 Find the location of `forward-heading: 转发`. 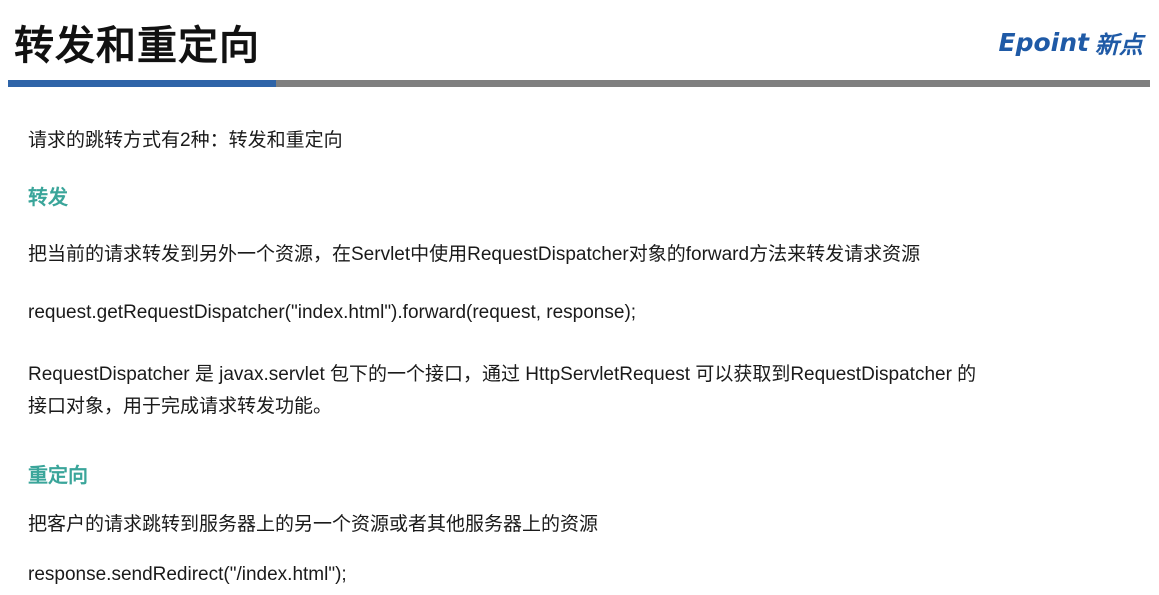

forward-heading: 转发 is located at coordinates (48, 198).